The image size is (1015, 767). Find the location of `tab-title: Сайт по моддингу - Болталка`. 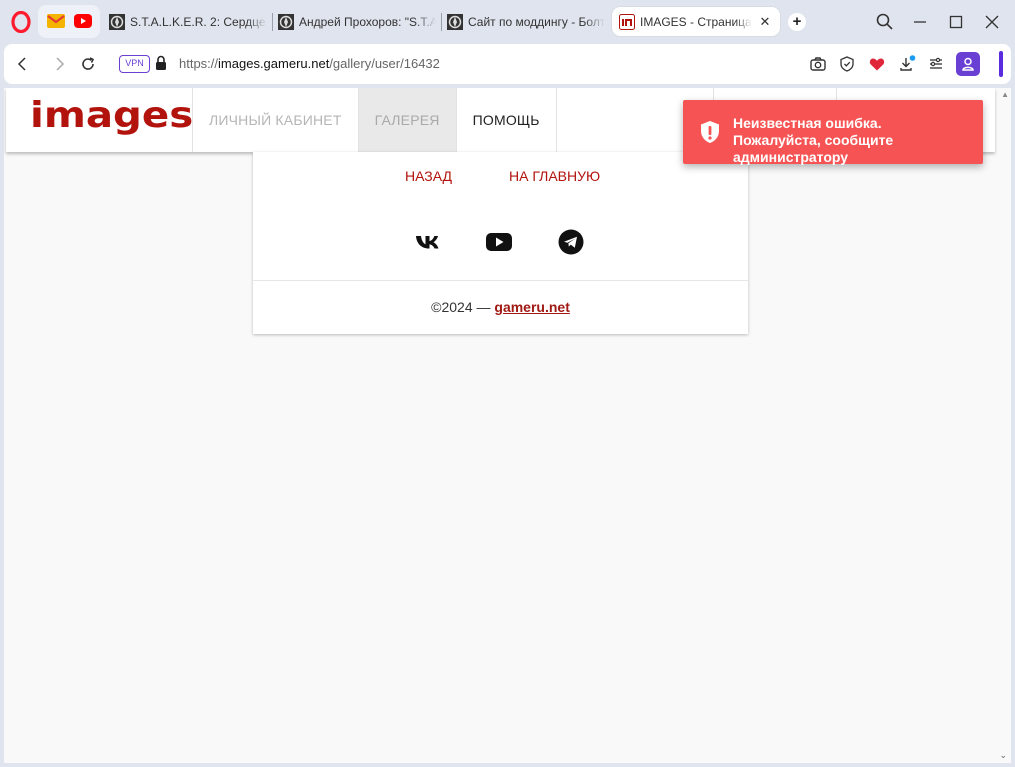

tab-title: Сайт по моддингу - Болталка is located at coordinates (536, 22).